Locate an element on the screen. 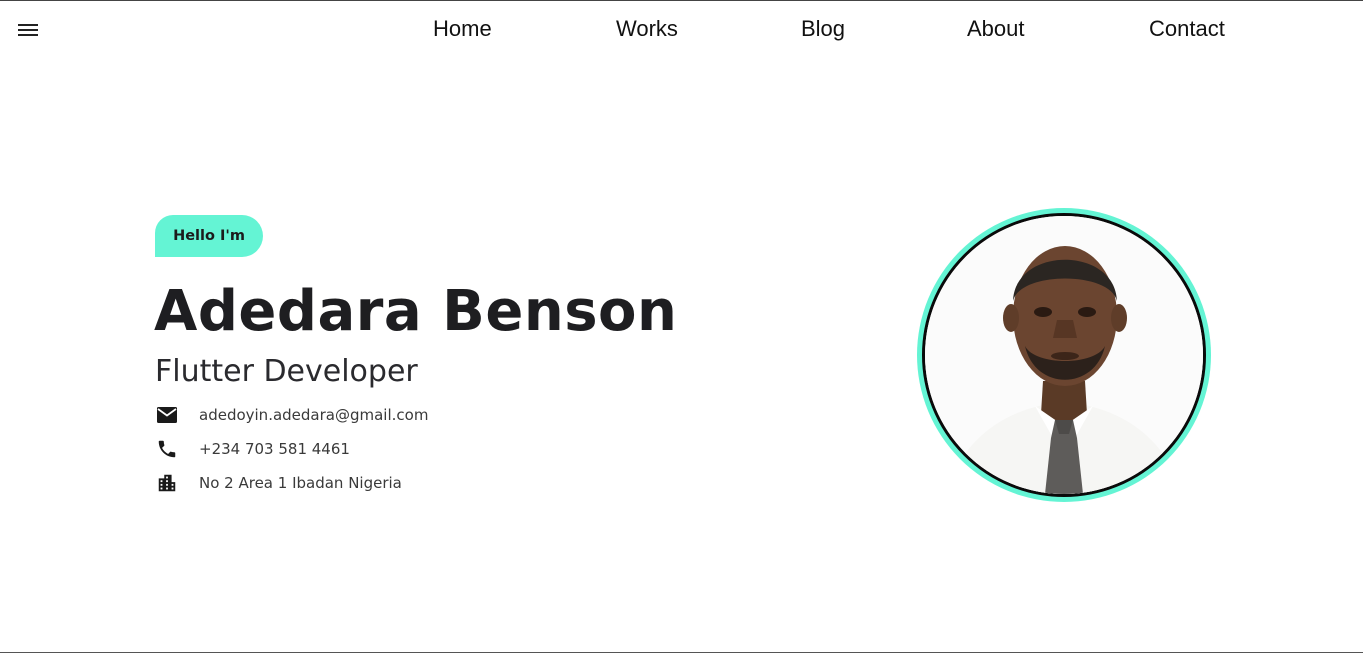 This screenshot has width=1363, height=653. nav-item-home: Home is located at coordinates (462, 29).